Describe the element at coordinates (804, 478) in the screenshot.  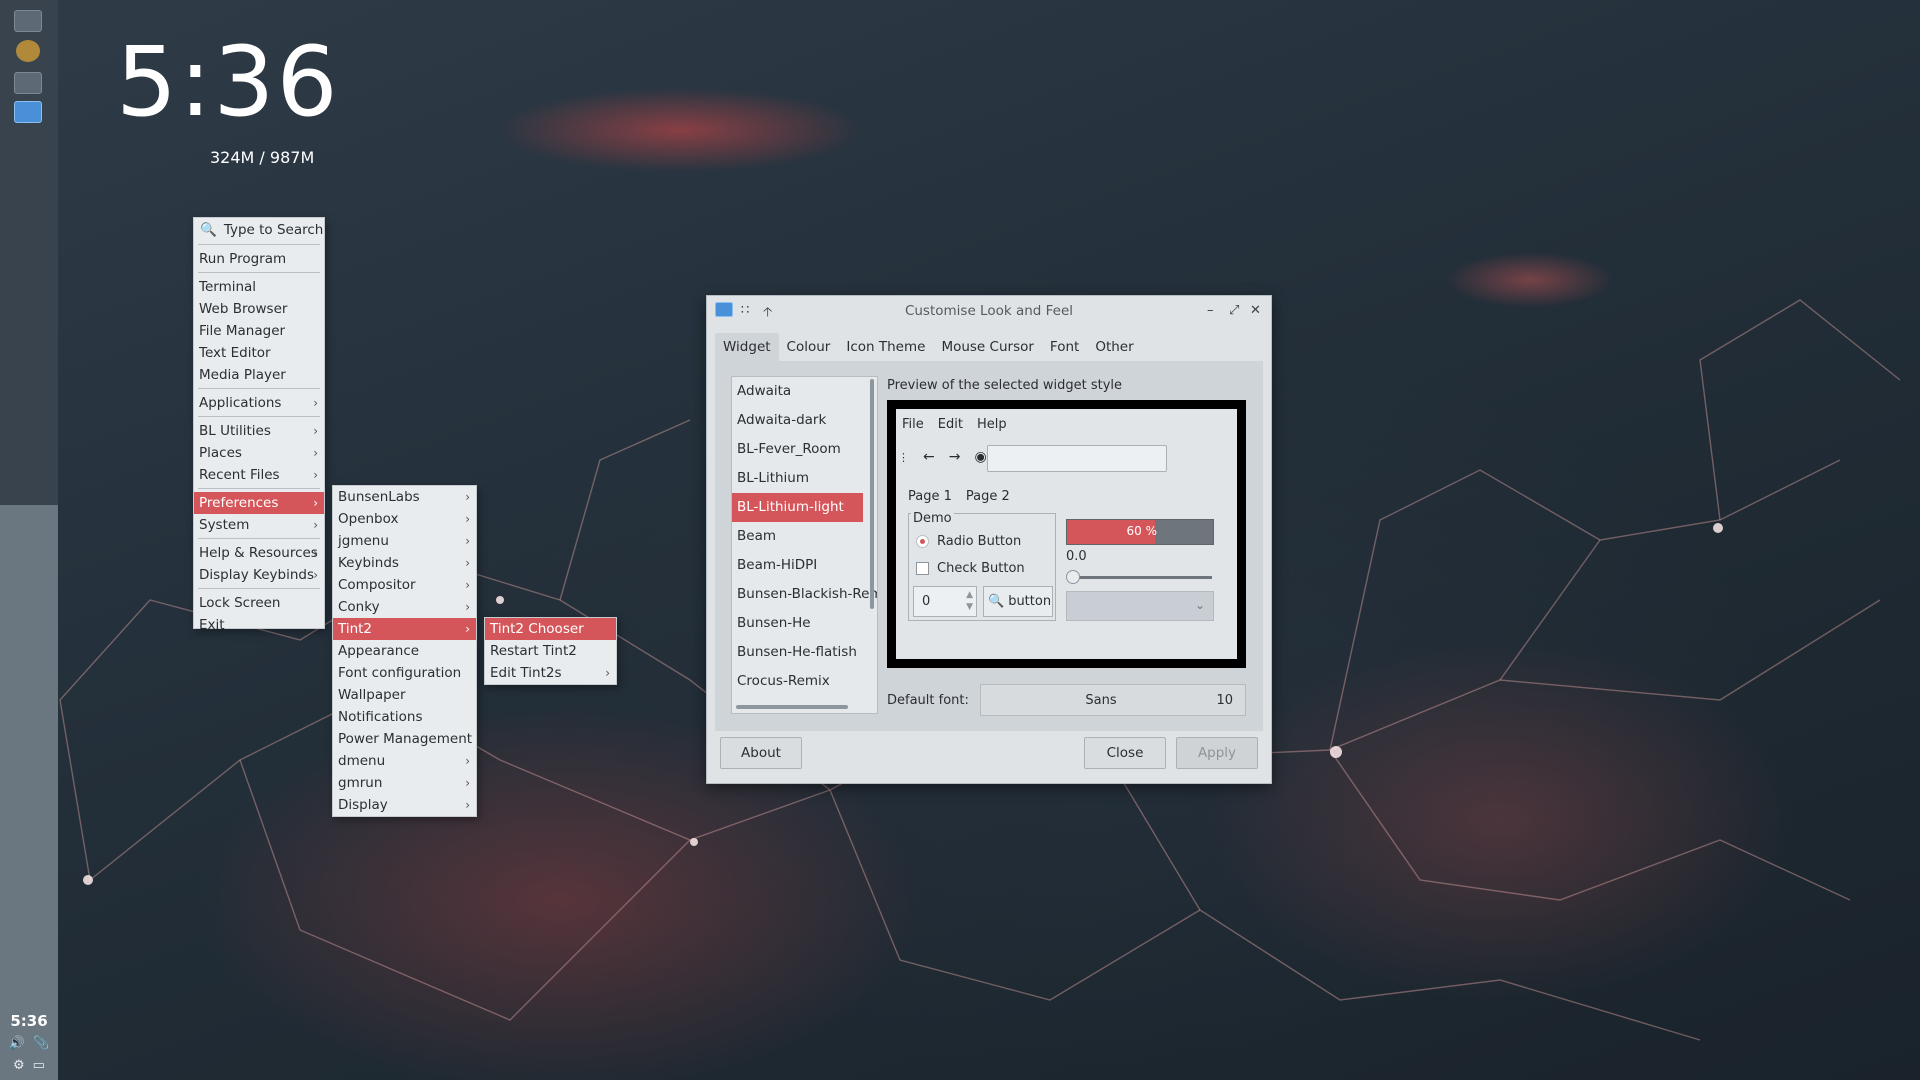
I see `theme-item: BL-Lithium` at that location.